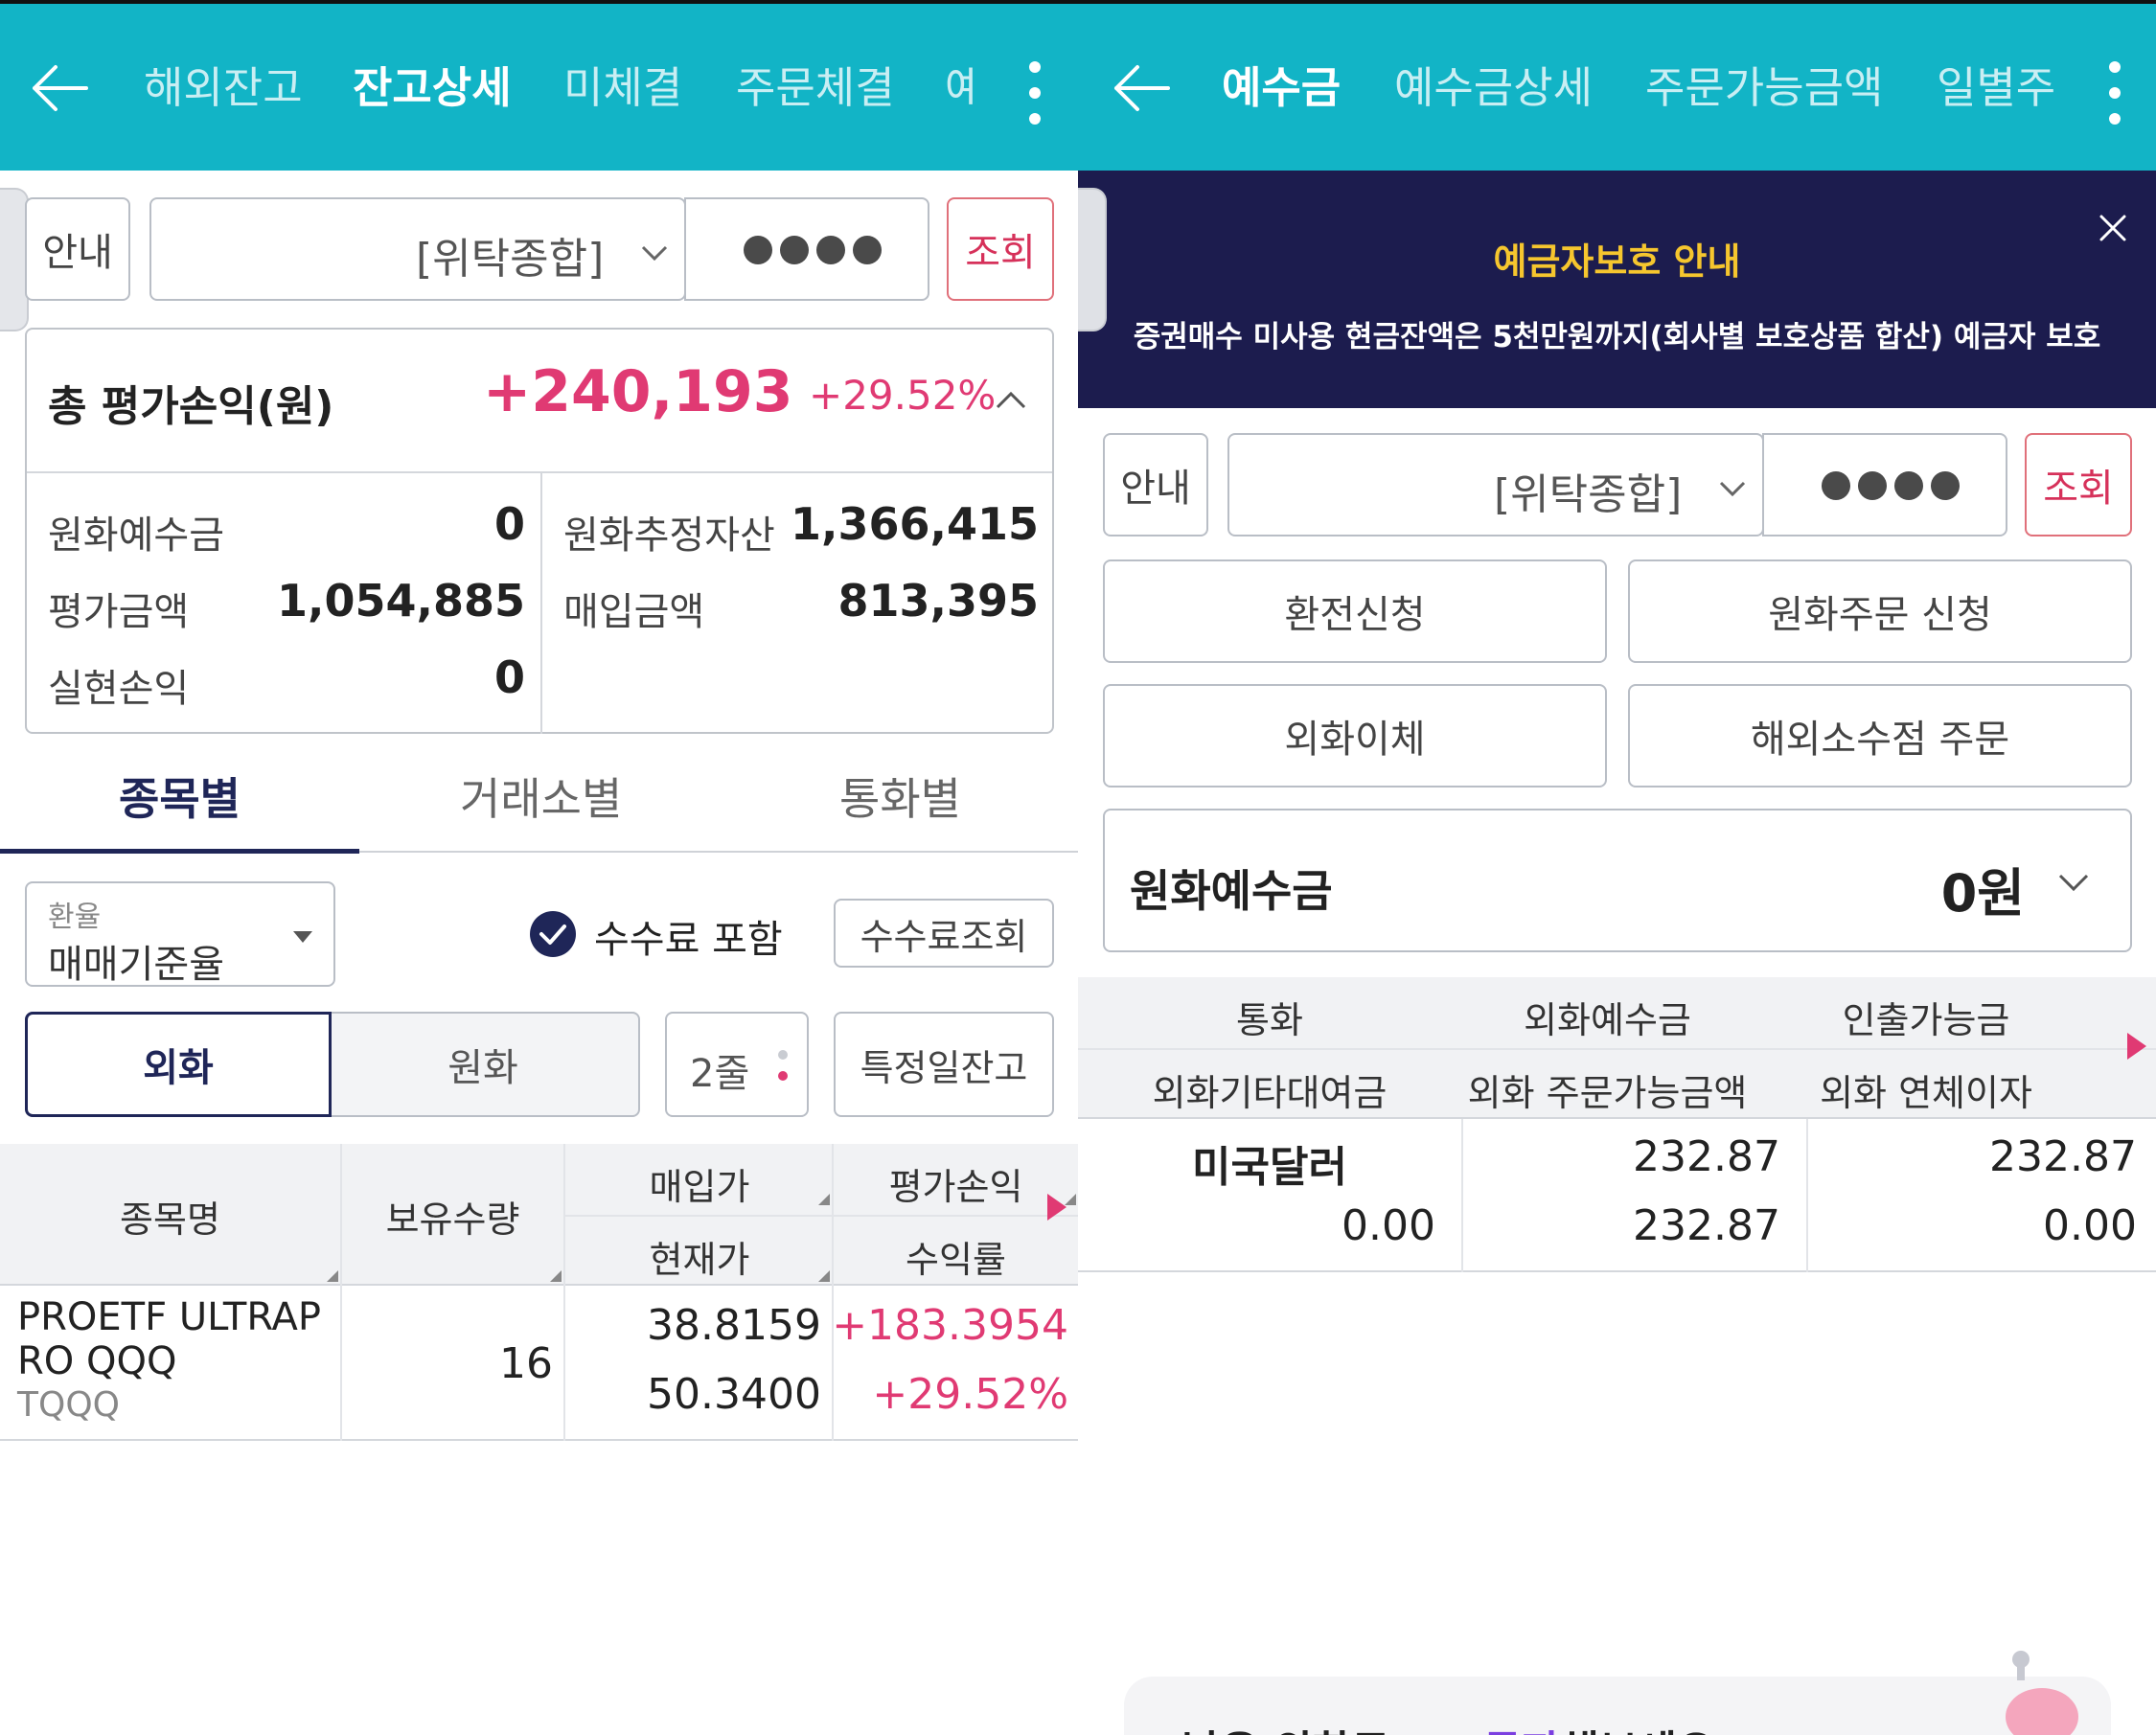 The image size is (2156, 1735). I want to click on nav-tab-orderable-amount: 주문가능금액, so click(1764, 88).